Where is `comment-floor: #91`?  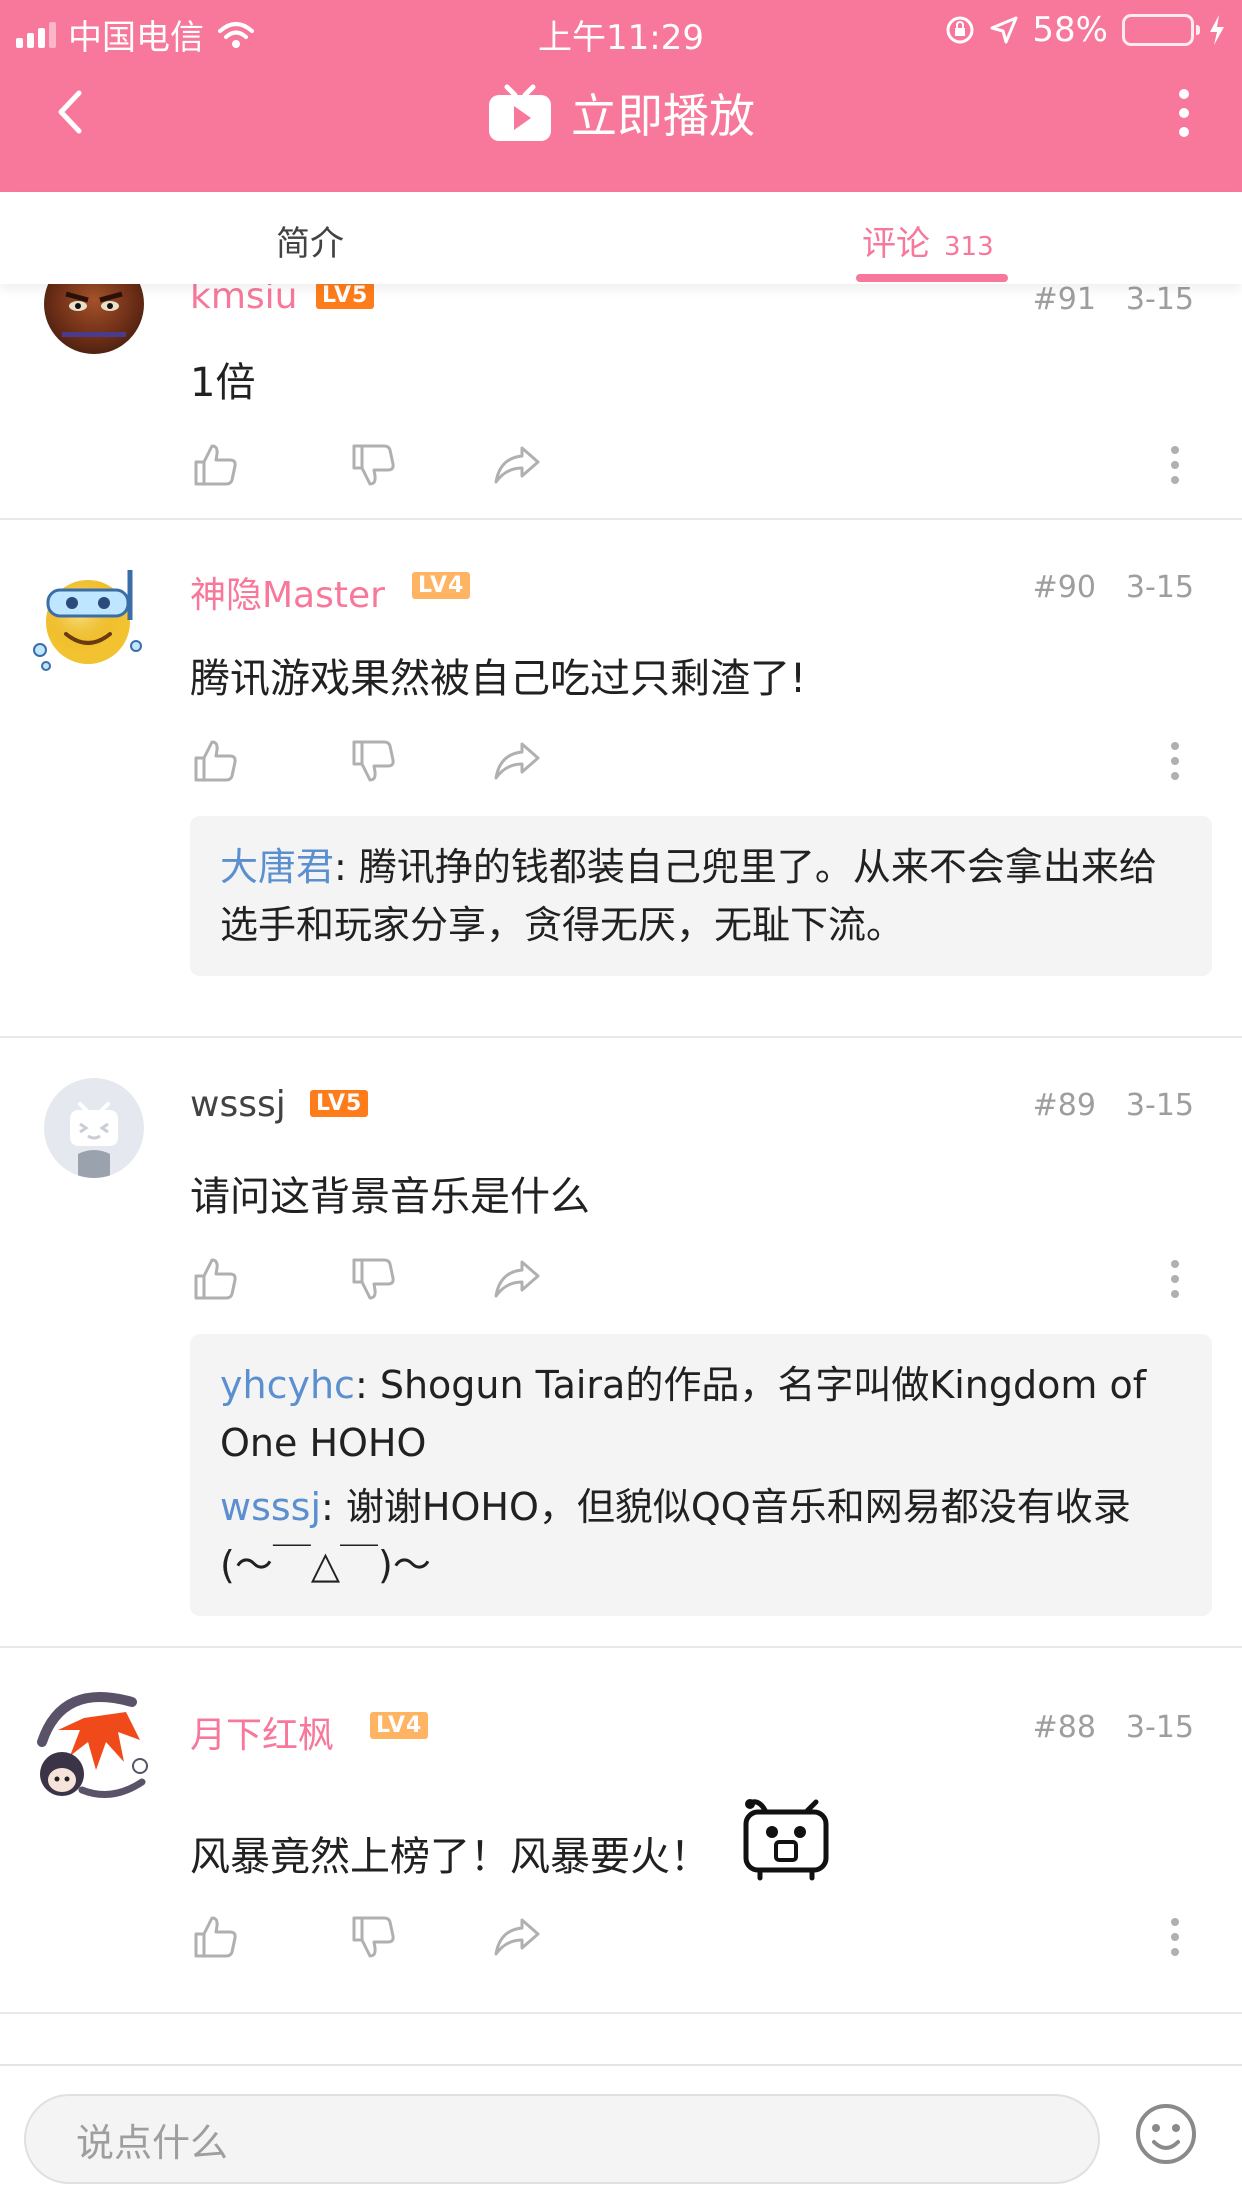
comment-floor: #91 is located at coordinates (1064, 300).